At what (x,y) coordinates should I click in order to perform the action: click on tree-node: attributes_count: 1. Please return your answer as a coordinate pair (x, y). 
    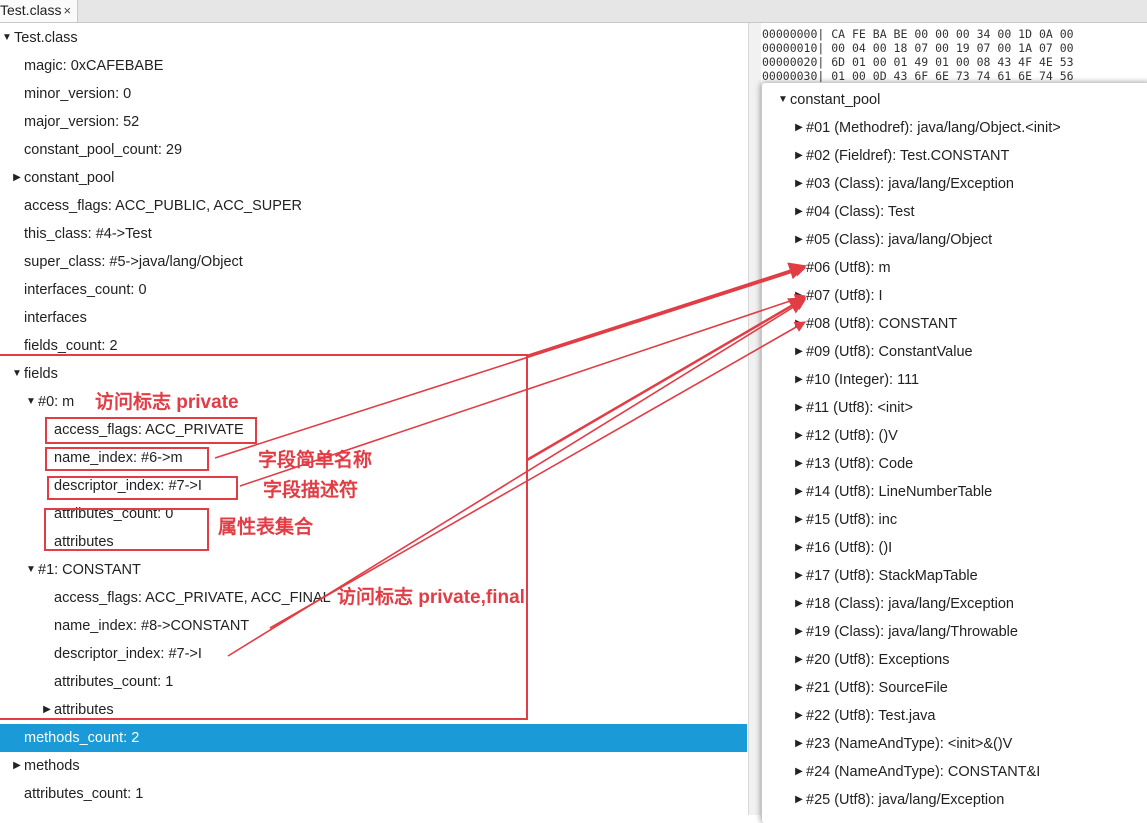
    Looking at the image, I should click on (373, 794).